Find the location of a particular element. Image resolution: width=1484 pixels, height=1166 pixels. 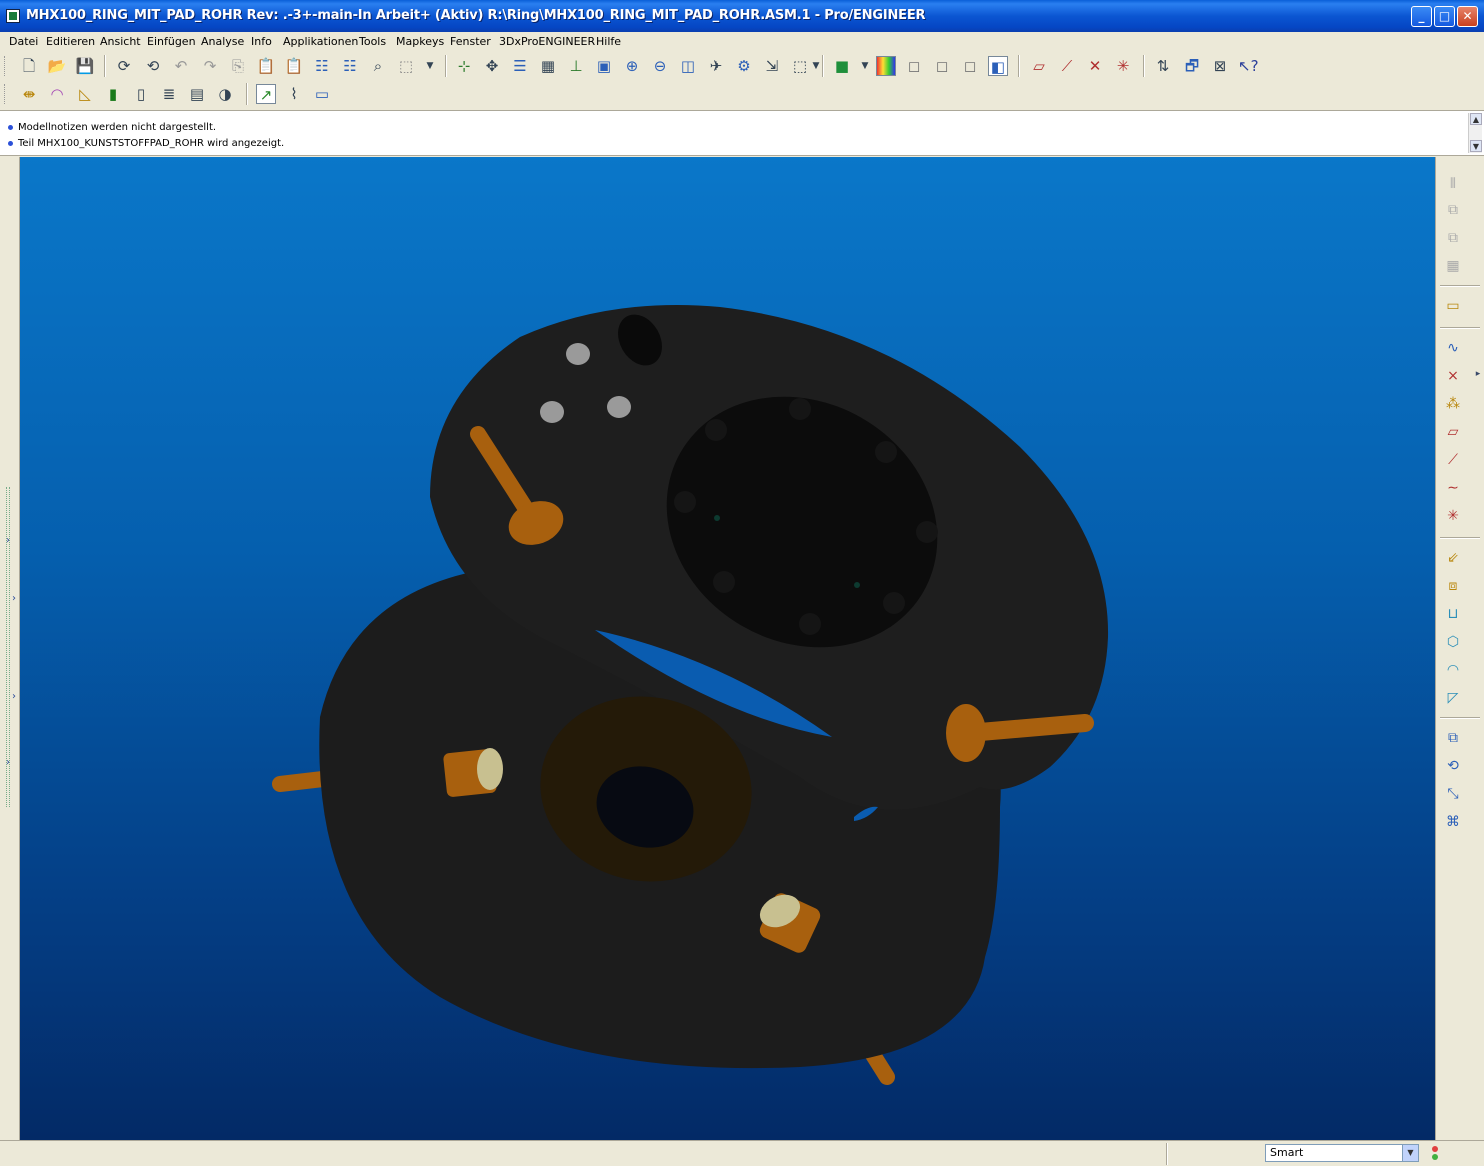

create-component-icon: ⧈ is located at coordinates (1453, 586).